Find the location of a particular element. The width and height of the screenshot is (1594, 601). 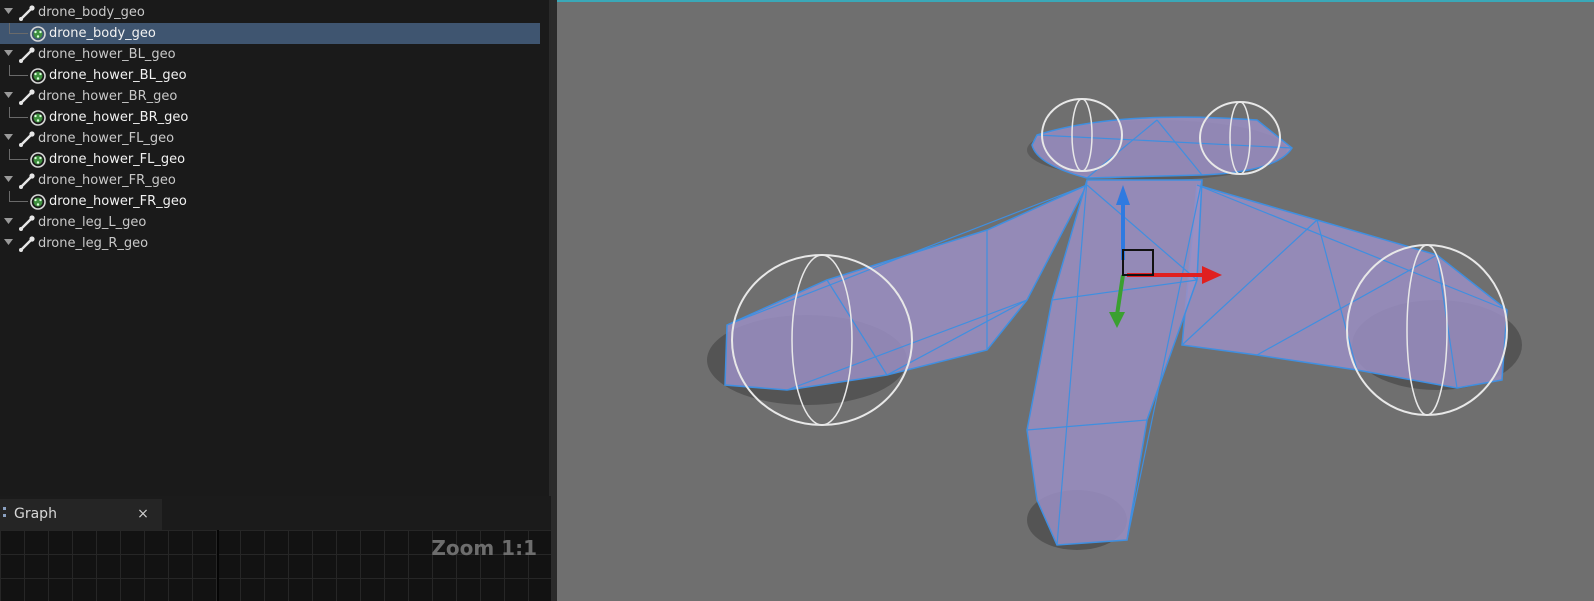

outliner-item-bone: drone_hower_BR_geo is located at coordinates (270, 96).